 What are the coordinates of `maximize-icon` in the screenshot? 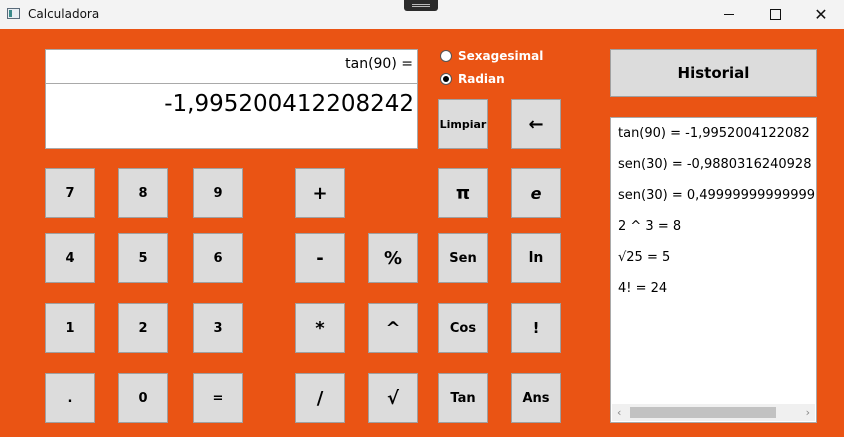 It's located at (775, 14).